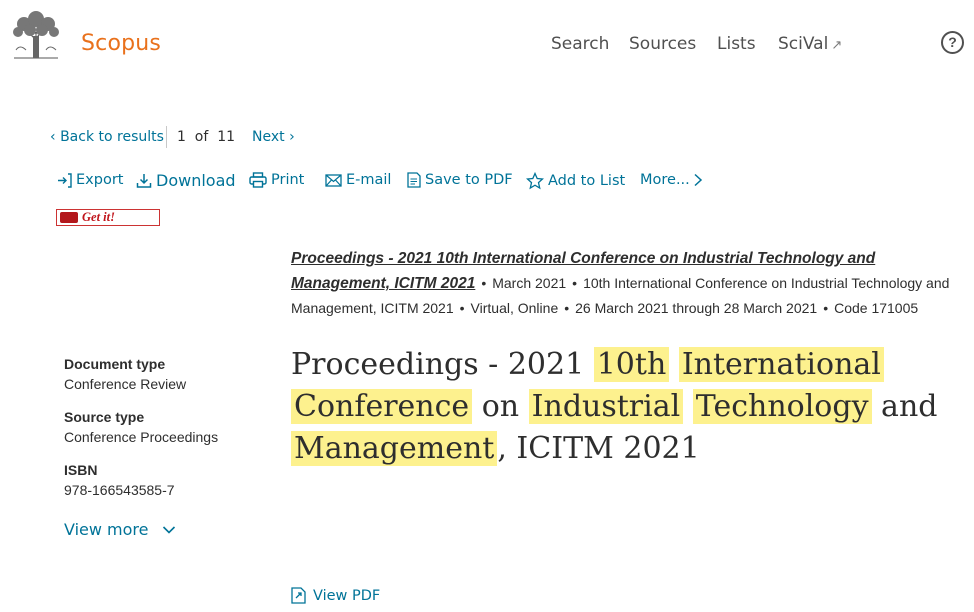  What do you see at coordinates (347, 595) in the screenshot?
I see `view-pdf-label: View PDF` at bounding box center [347, 595].